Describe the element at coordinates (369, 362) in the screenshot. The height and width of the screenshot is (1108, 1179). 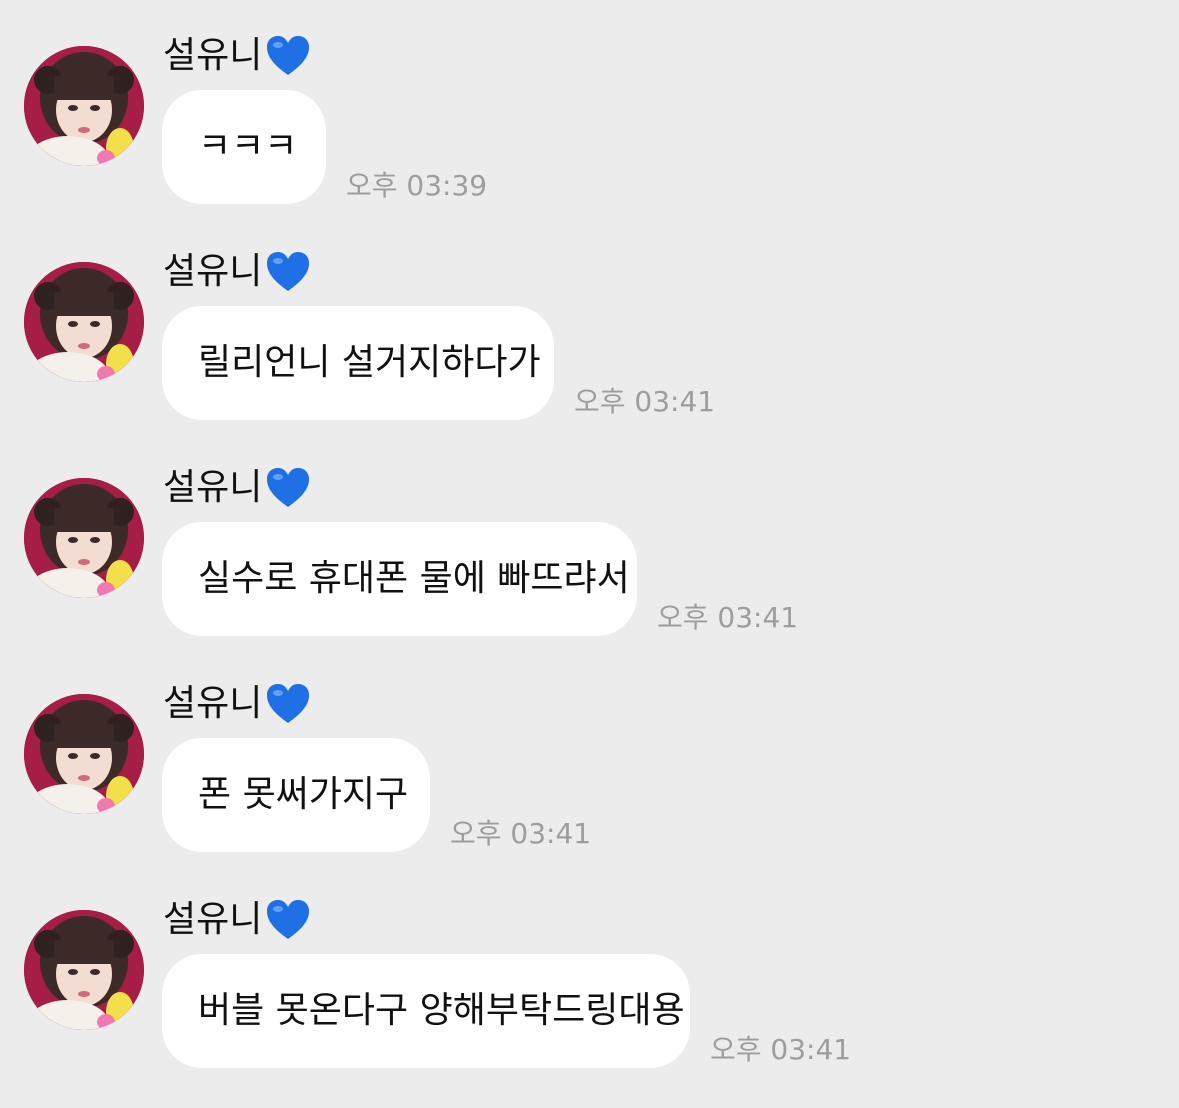
I see `message-text: 릴리언니 설거지하다가` at that location.